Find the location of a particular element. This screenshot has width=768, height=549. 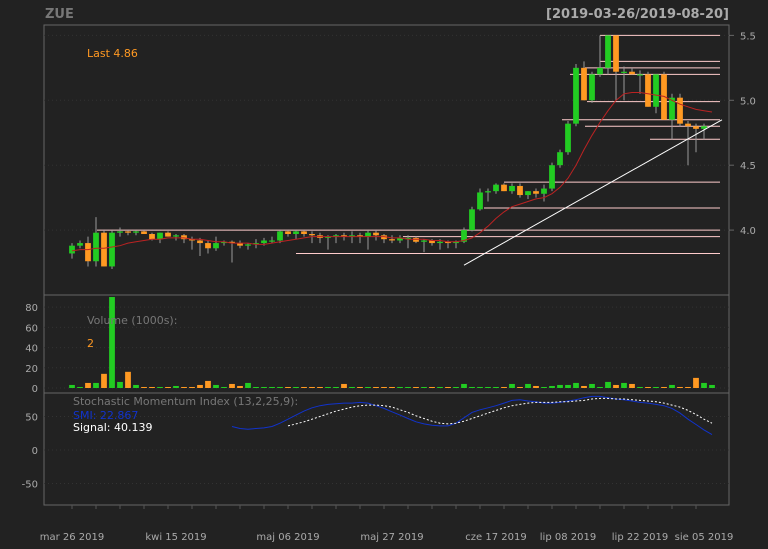

volume-y-tick-label: 80 is located at coordinates (31, 308).